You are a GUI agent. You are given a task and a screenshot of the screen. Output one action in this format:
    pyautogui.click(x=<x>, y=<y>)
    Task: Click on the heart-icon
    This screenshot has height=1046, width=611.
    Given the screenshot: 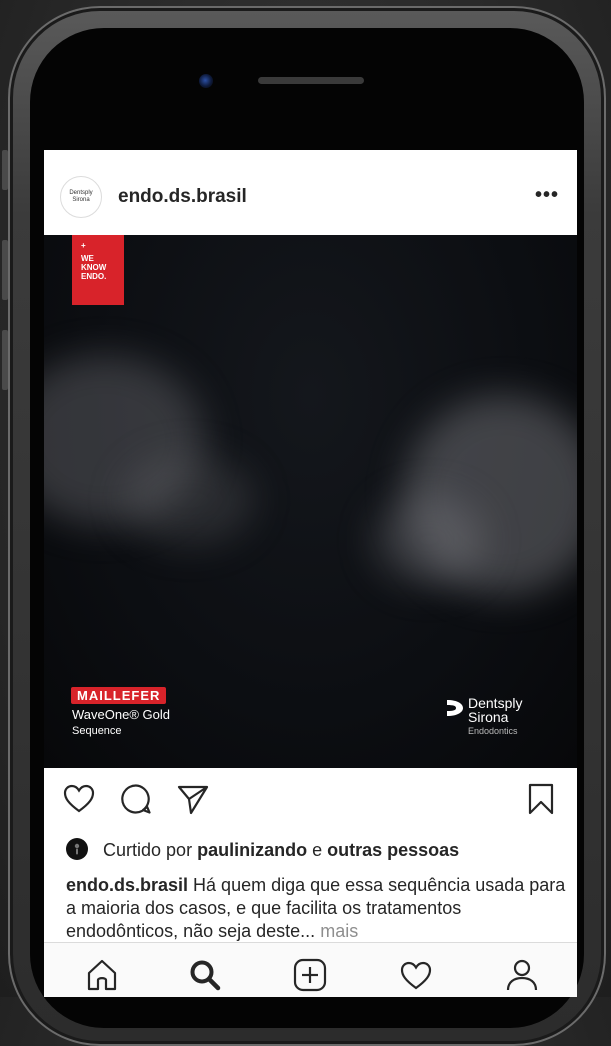 What is the action you would take?
    pyautogui.click(x=79, y=799)
    